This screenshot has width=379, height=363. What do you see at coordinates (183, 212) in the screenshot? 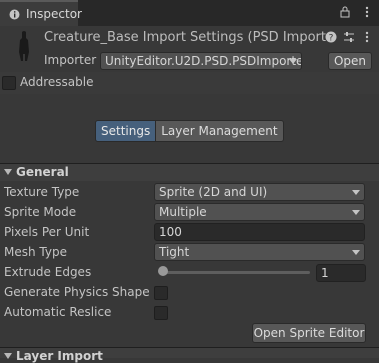
I see `sprite-mode-value: Multiple` at bounding box center [183, 212].